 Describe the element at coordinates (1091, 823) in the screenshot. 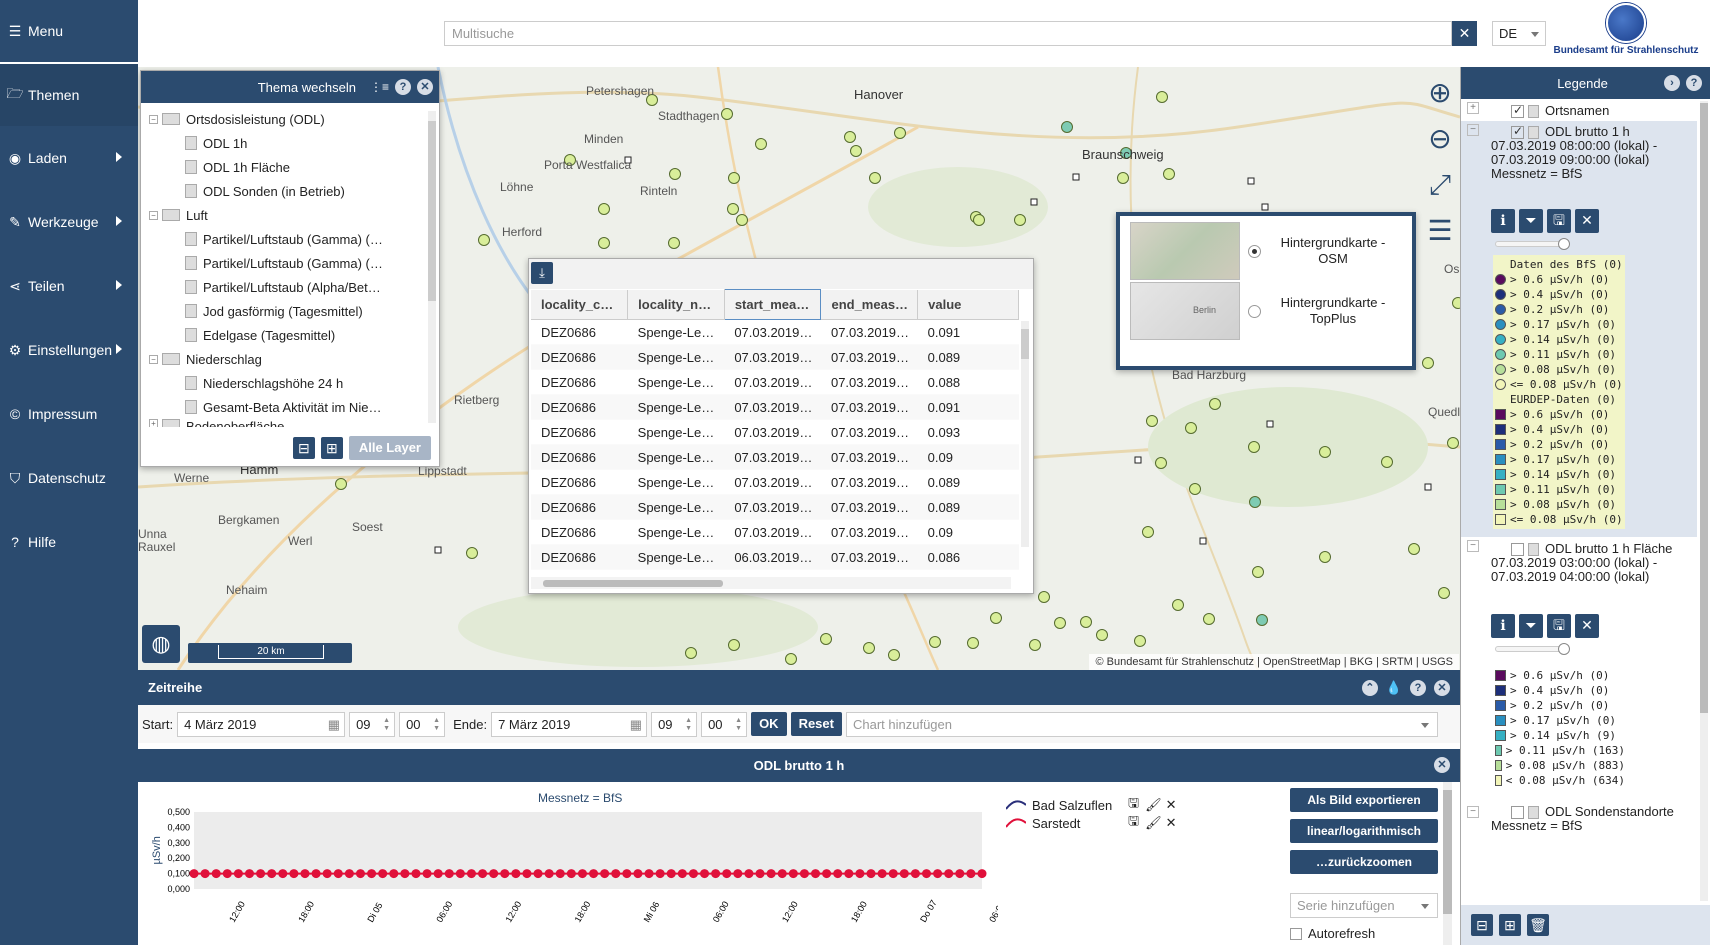

I see `series-legend-item: Sarstedt 🖫 🖌 ✕` at that location.